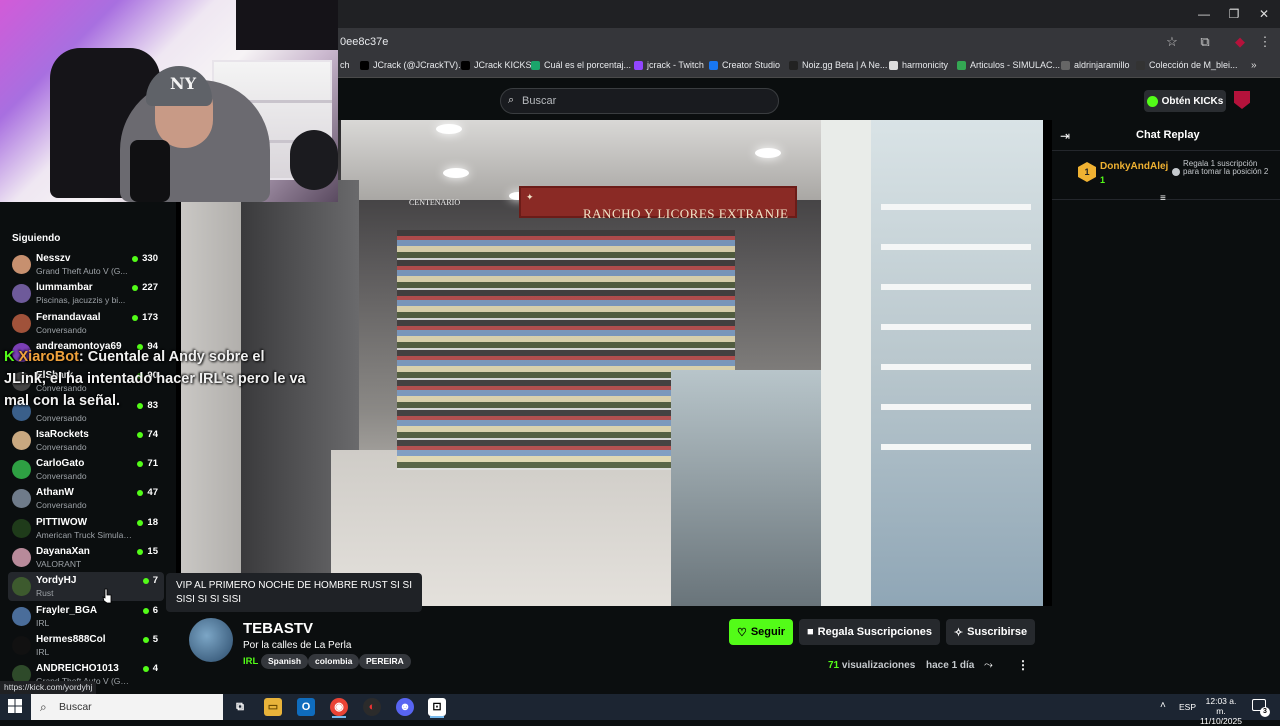 The height and width of the screenshot is (726, 1280). What do you see at coordinates (147, 551) in the screenshot?
I see `viewer-count: 15` at bounding box center [147, 551].